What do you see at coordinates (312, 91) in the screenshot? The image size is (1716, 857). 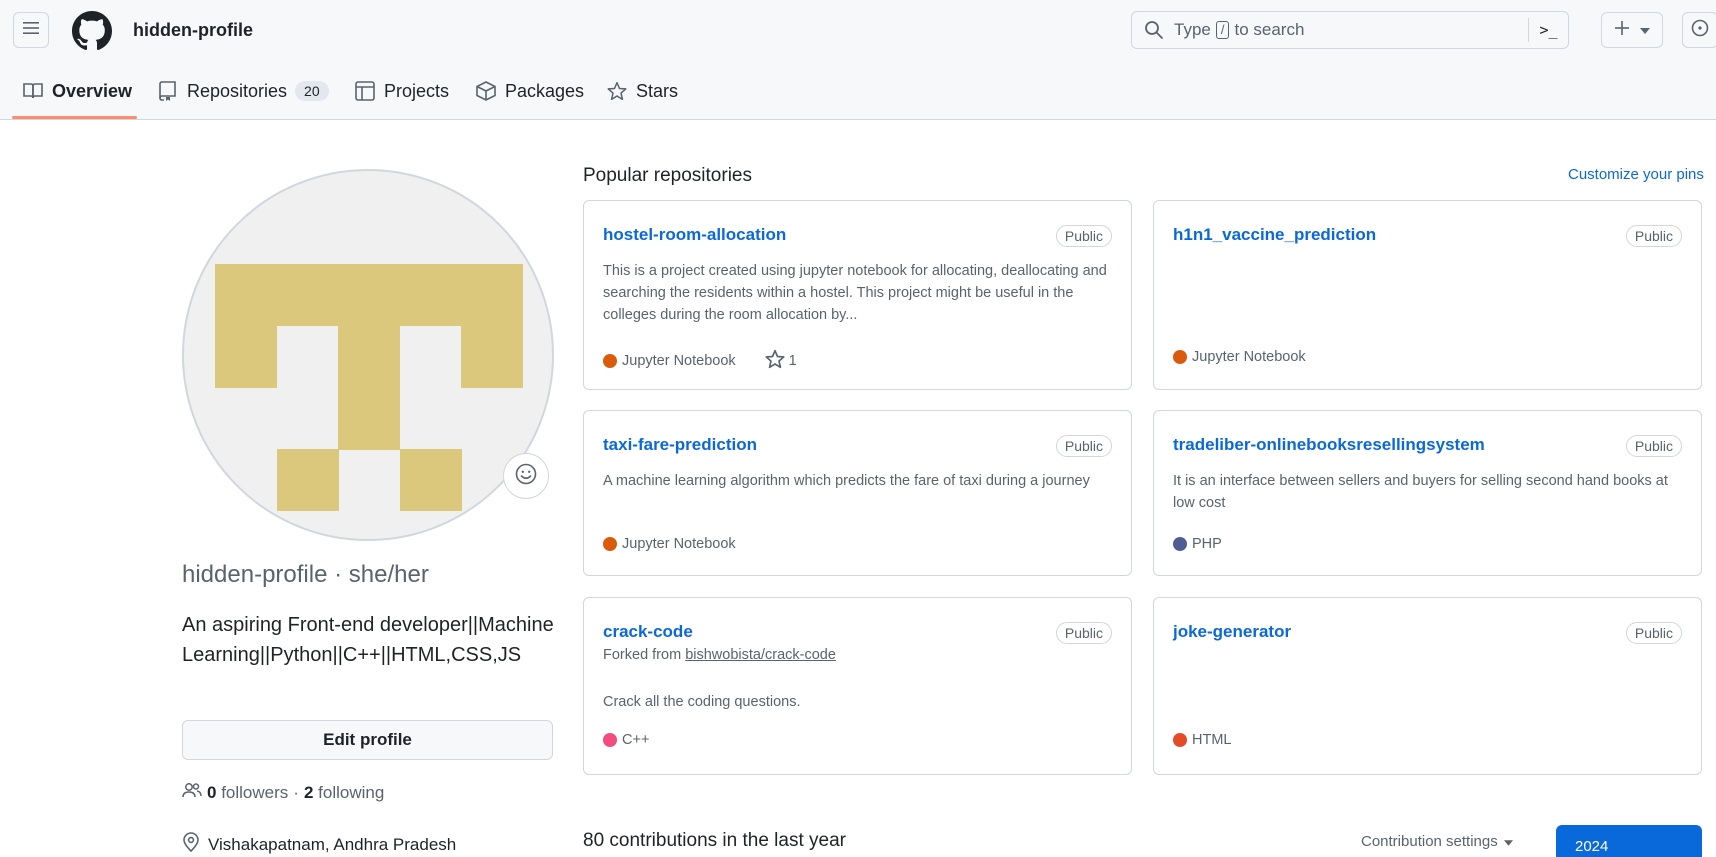 I see `repositories-count-badge: 20` at bounding box center [312, 91].